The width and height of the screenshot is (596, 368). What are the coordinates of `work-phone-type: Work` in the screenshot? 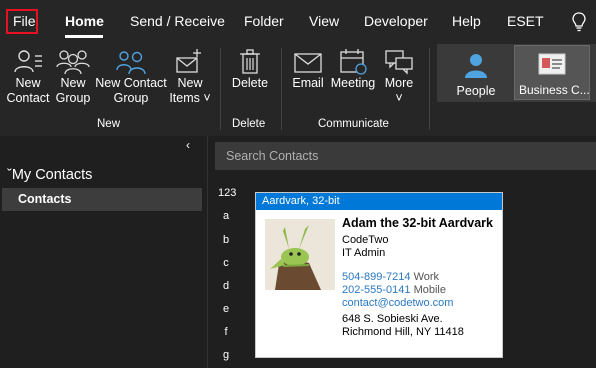 It's located at (426, 277).